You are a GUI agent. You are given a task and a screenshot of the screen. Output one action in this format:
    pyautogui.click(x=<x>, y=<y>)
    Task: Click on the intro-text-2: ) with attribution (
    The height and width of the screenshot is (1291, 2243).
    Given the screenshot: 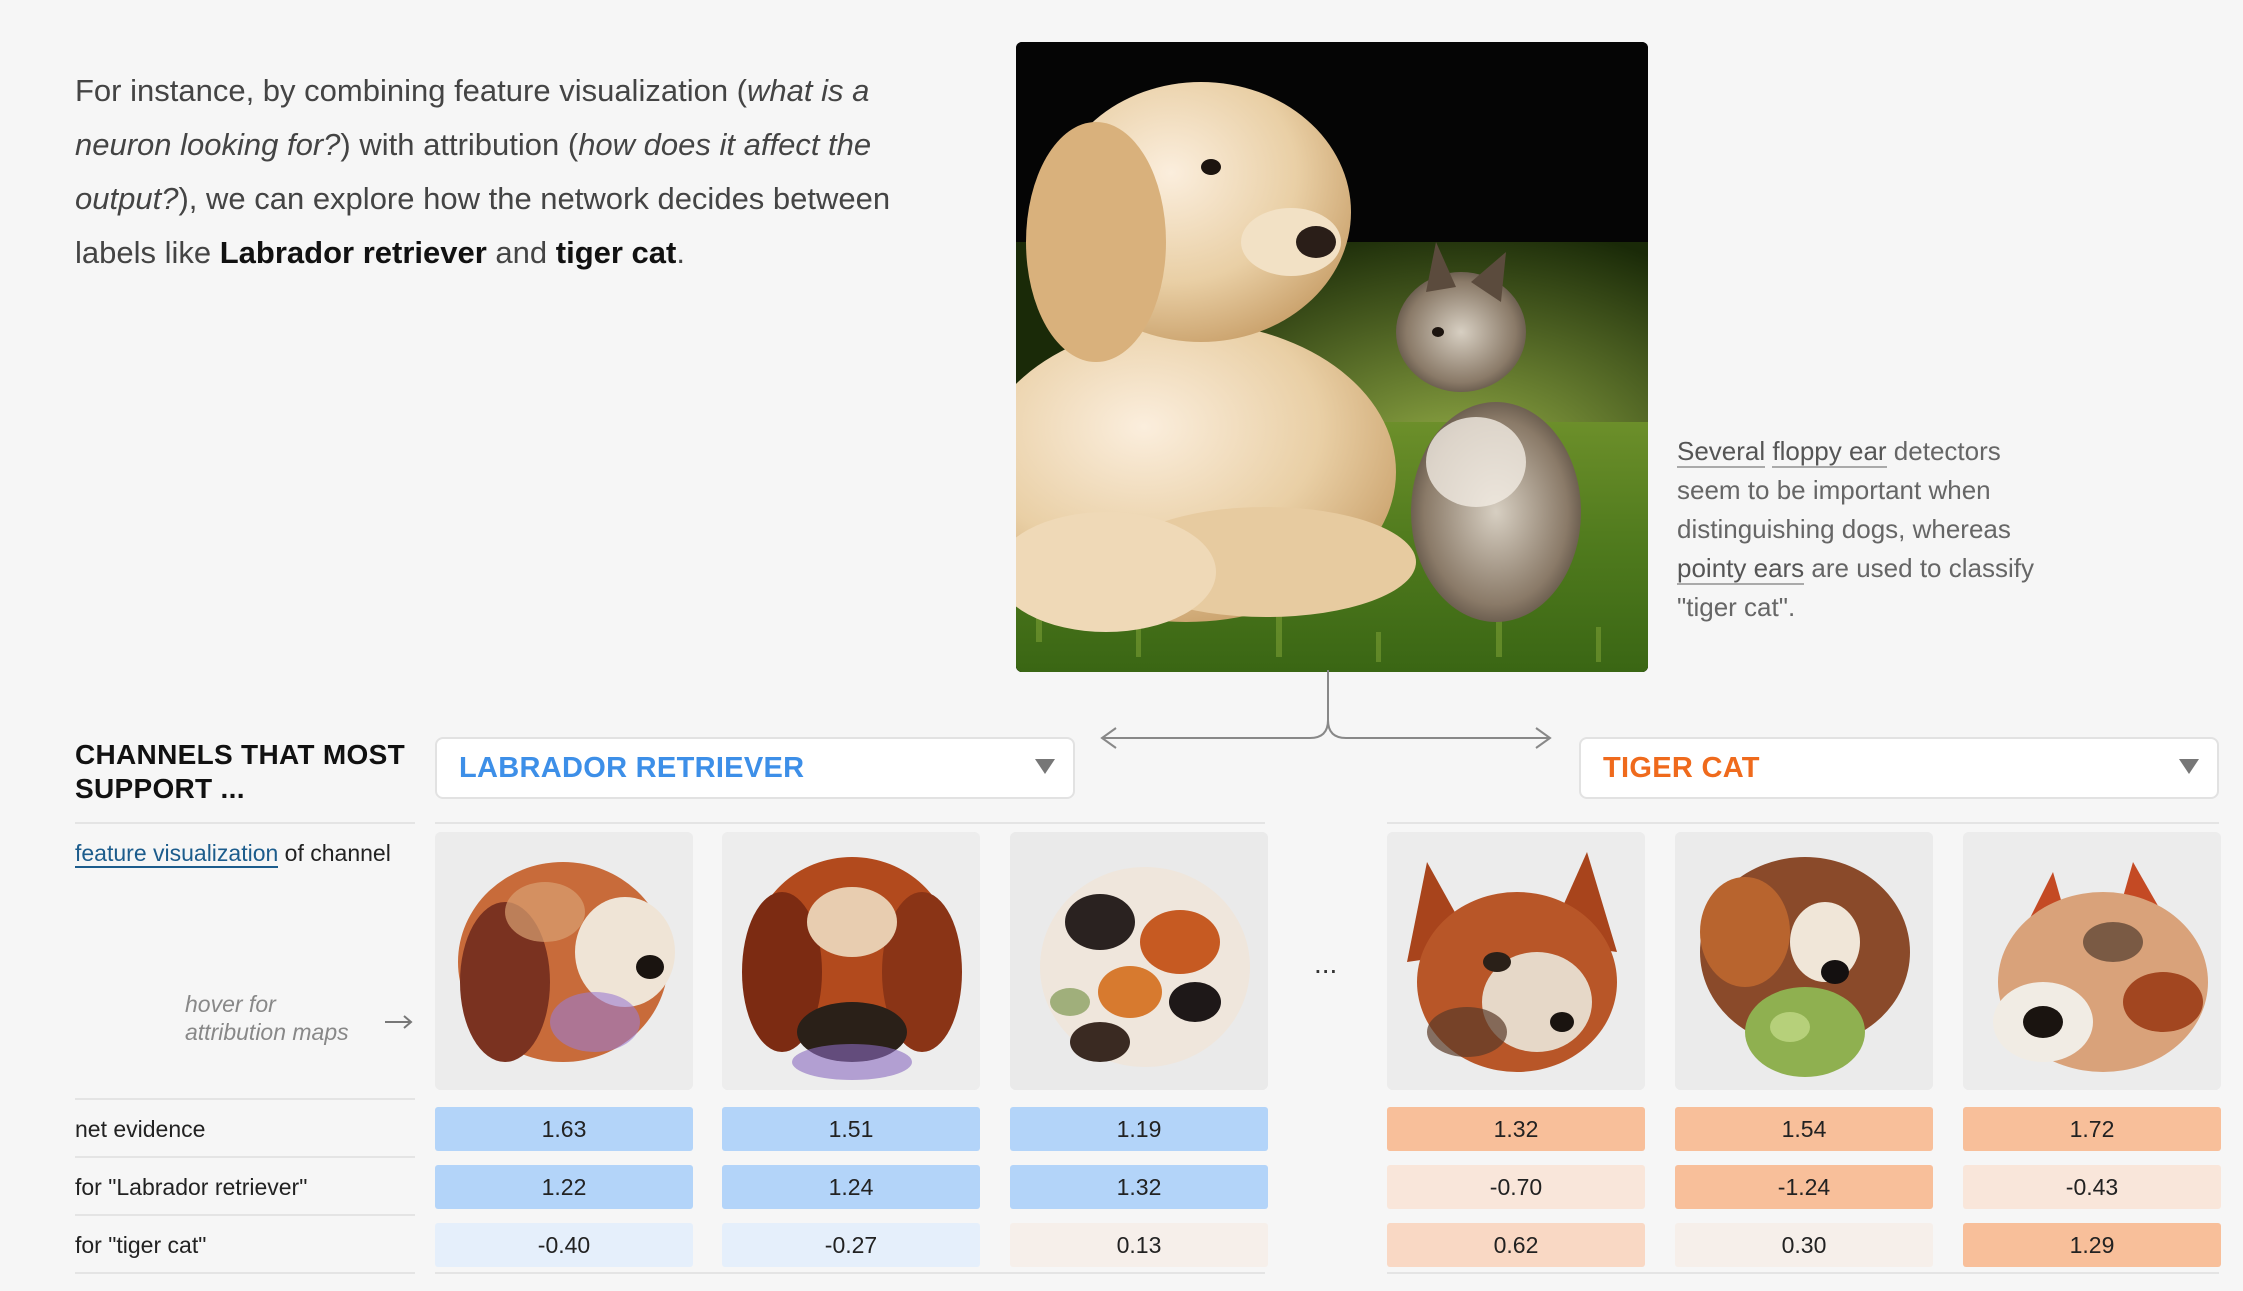 What is the action you would take?
    pyautogui.click(x=459, y=144)
    